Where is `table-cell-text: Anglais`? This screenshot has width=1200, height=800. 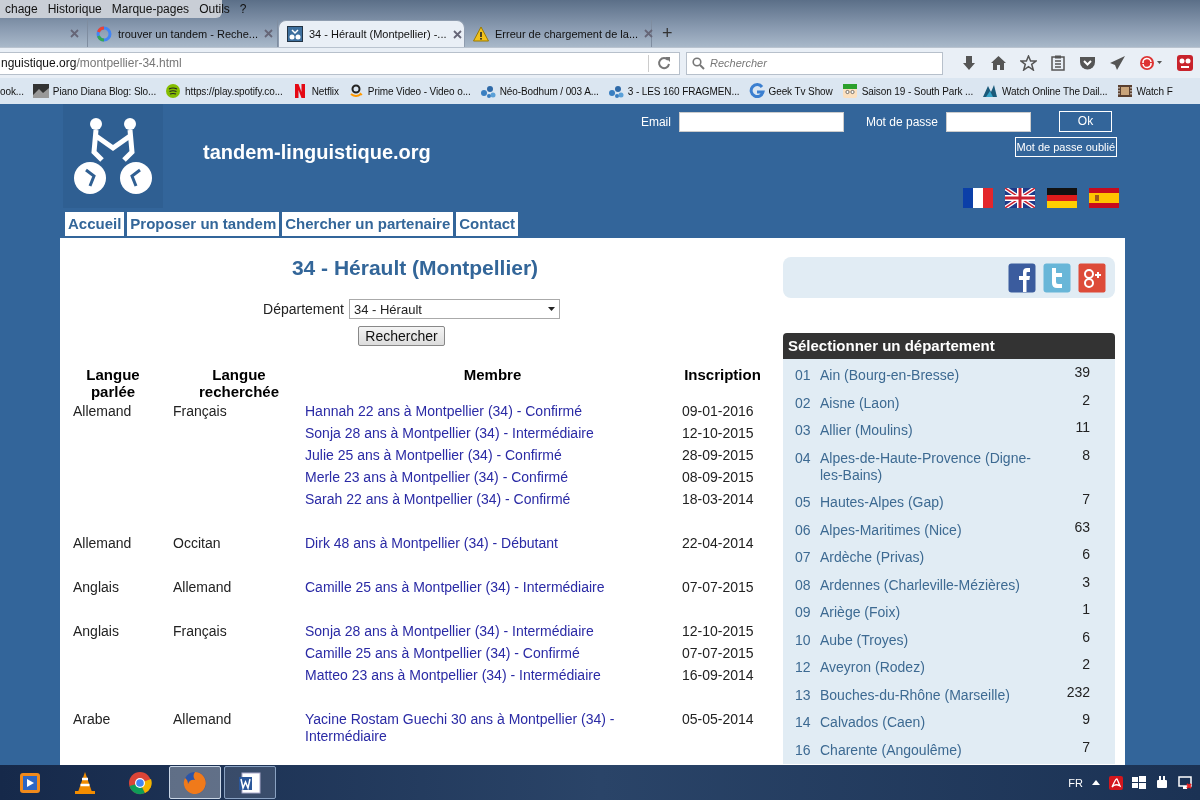
table-cell-text: Anglais is located at coordinates (96, 631).